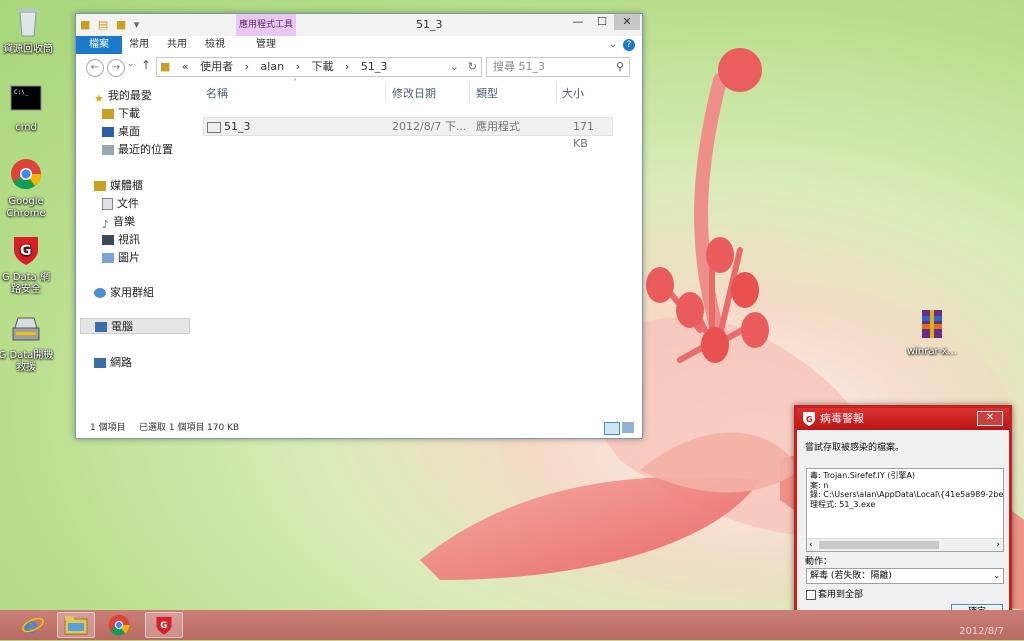 The image size is (1024, 641). What do you see at coordinates (811, 594) in the screenshot?
I see `checkbox-box` at bounding box center [811, 594].